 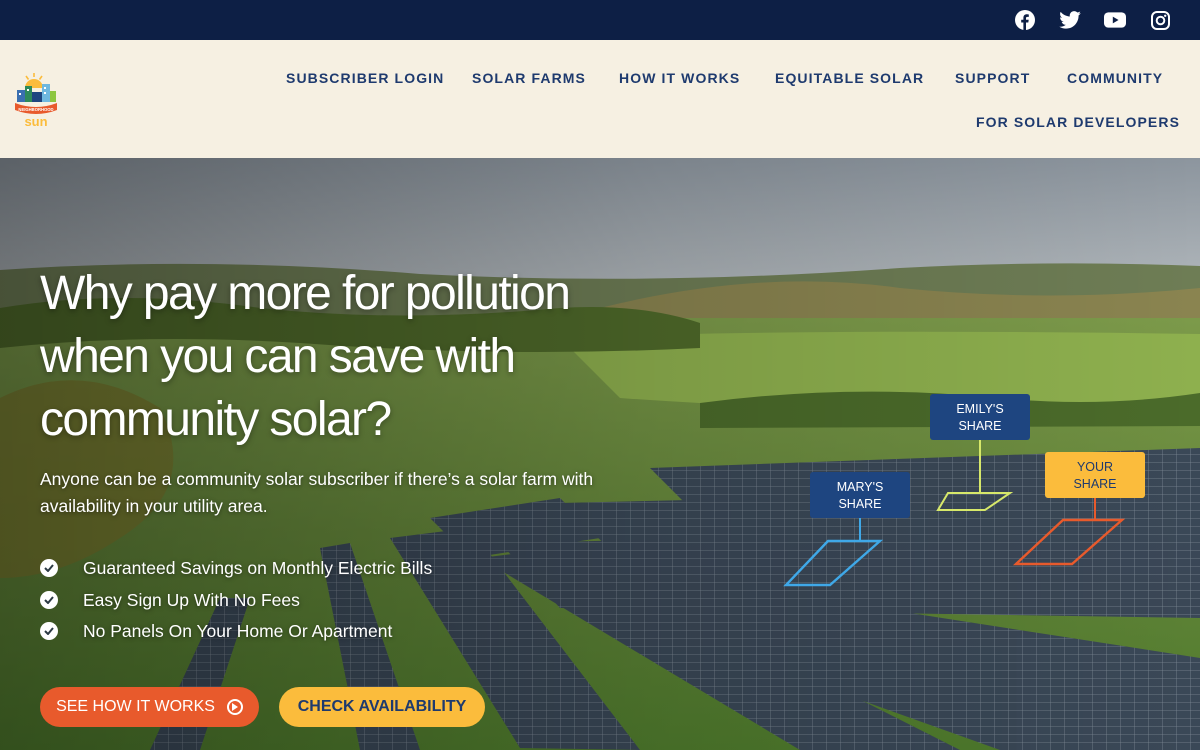 What do you see at coordinates (305, 293) in the screenshot?
I see `hero-title-line1: Why pay more for pollution` at bounding box center [305, 293].